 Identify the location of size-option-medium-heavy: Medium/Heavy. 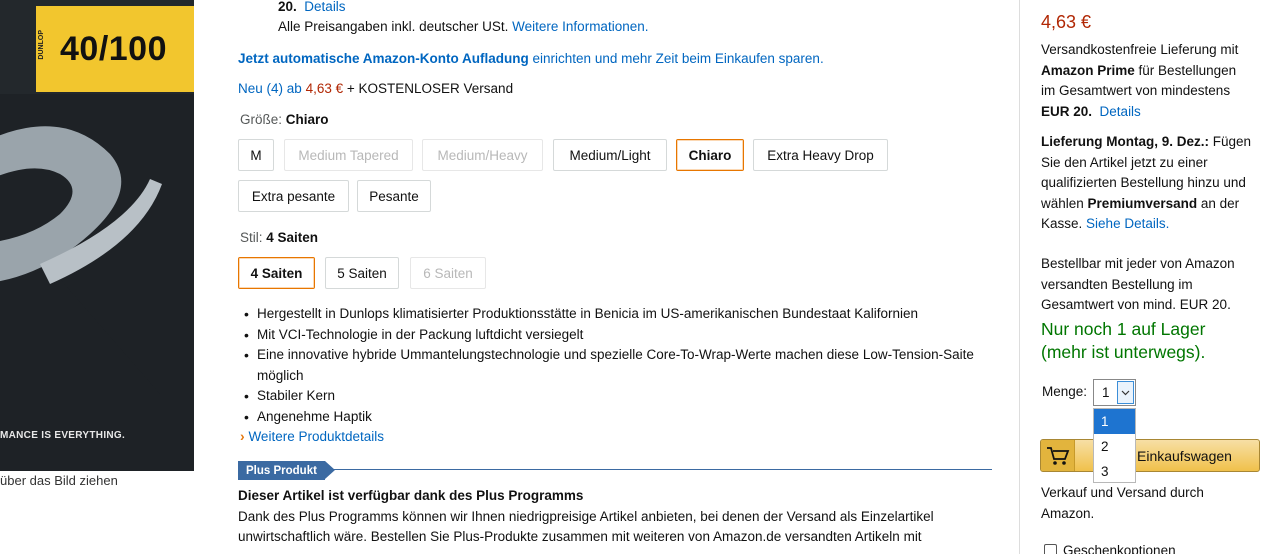
(482, 155).